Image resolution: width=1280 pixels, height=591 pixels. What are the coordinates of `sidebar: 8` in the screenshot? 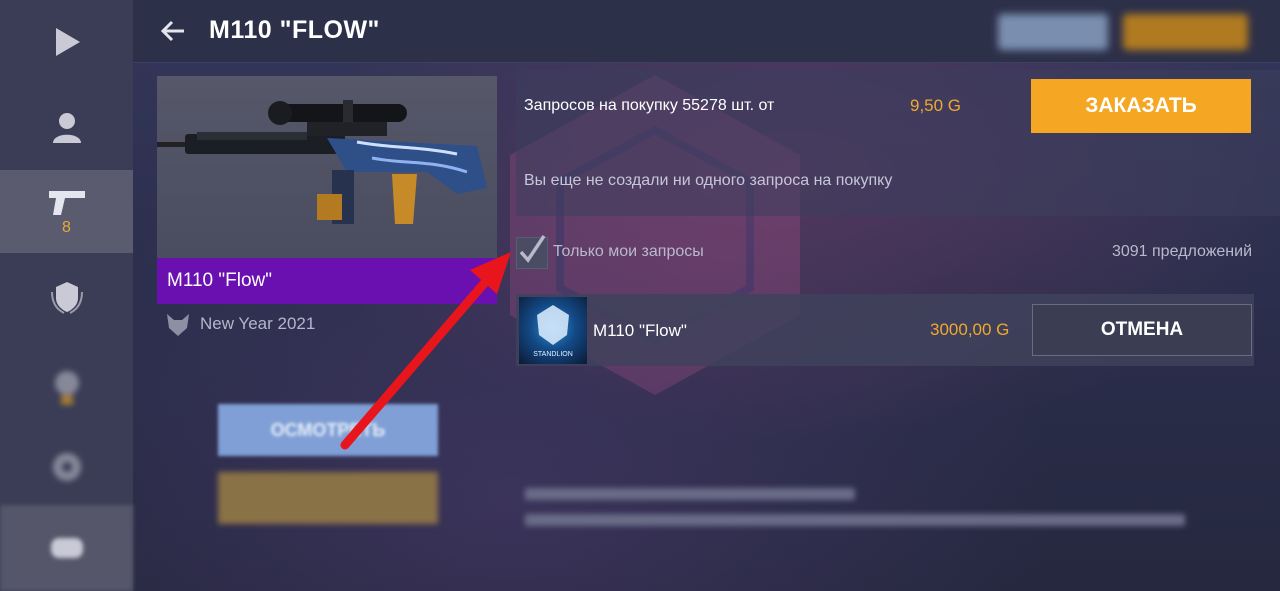 It's located at (66, 295).